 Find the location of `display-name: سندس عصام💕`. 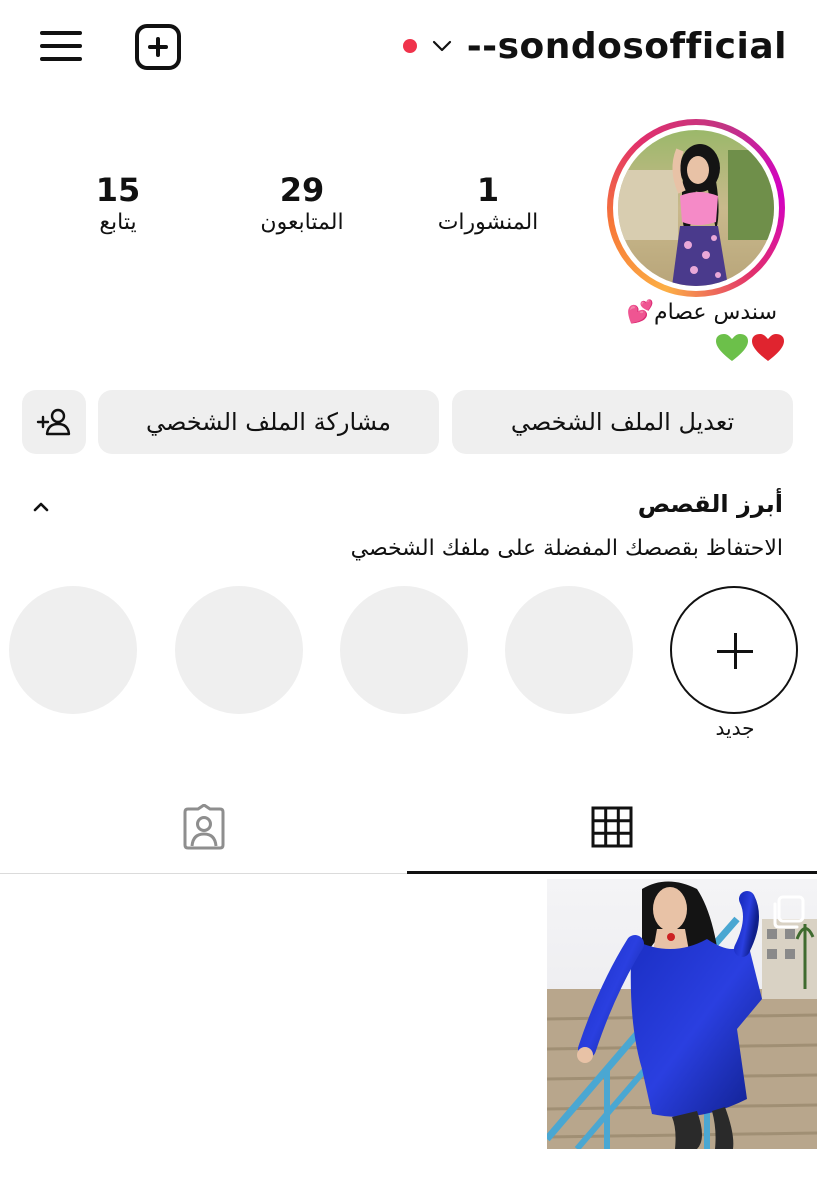

display-name: سندس عصام💕 is located at coordinates (702, 312).